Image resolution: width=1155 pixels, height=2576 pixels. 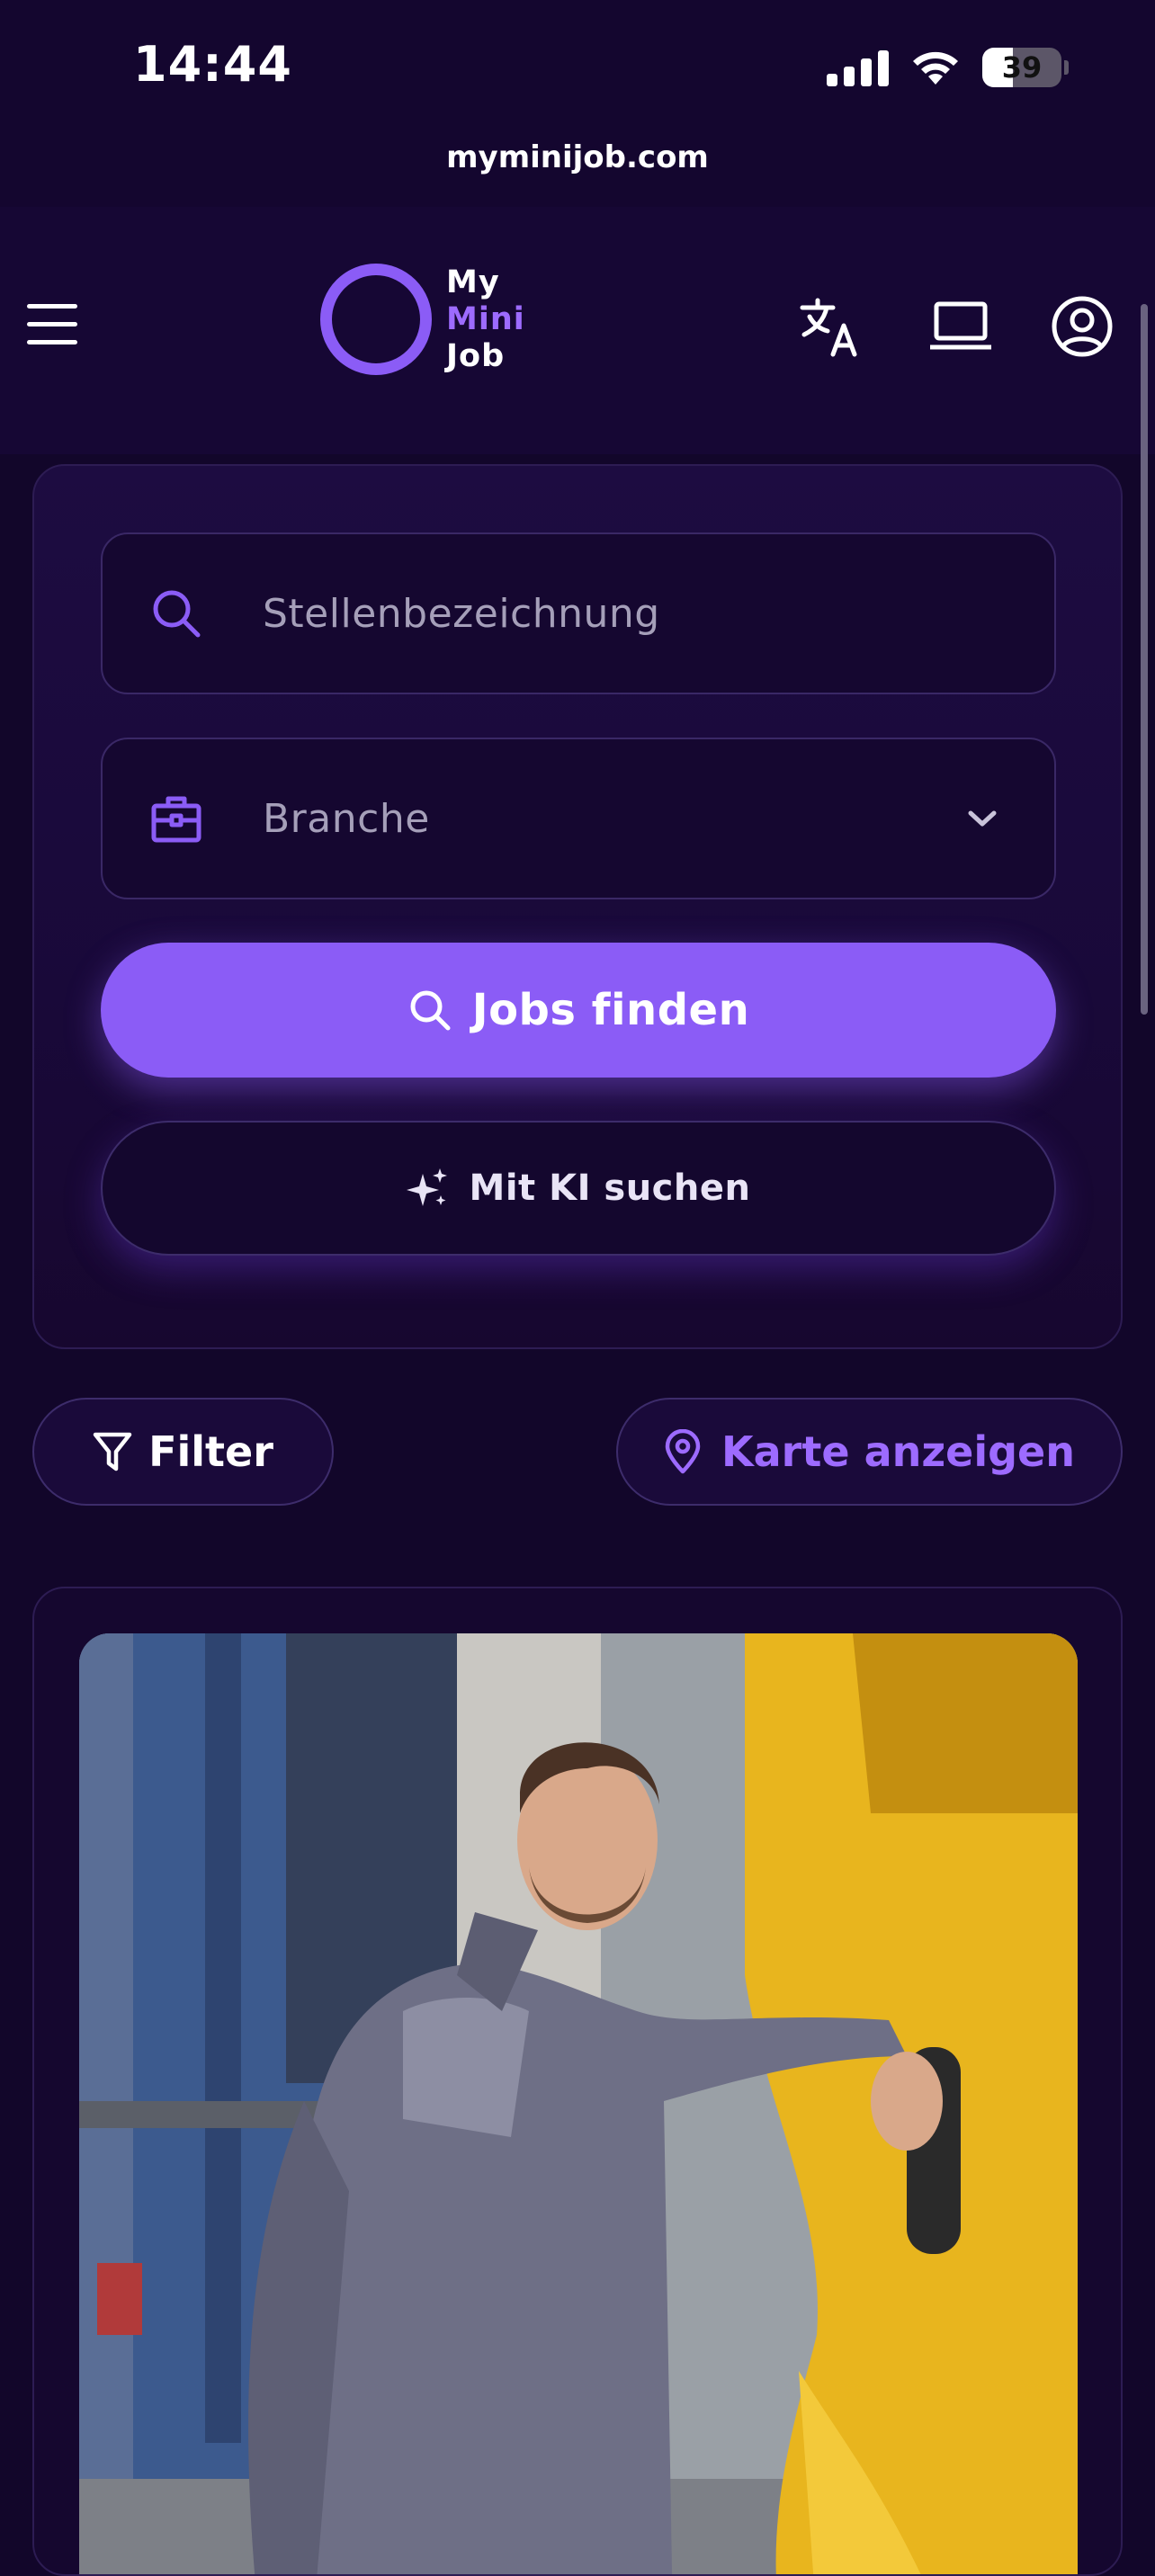 What do you see at coordinates (578, 818) in the screenshot?
I see `industry-select: Branche` at bounding box center [578, 818].